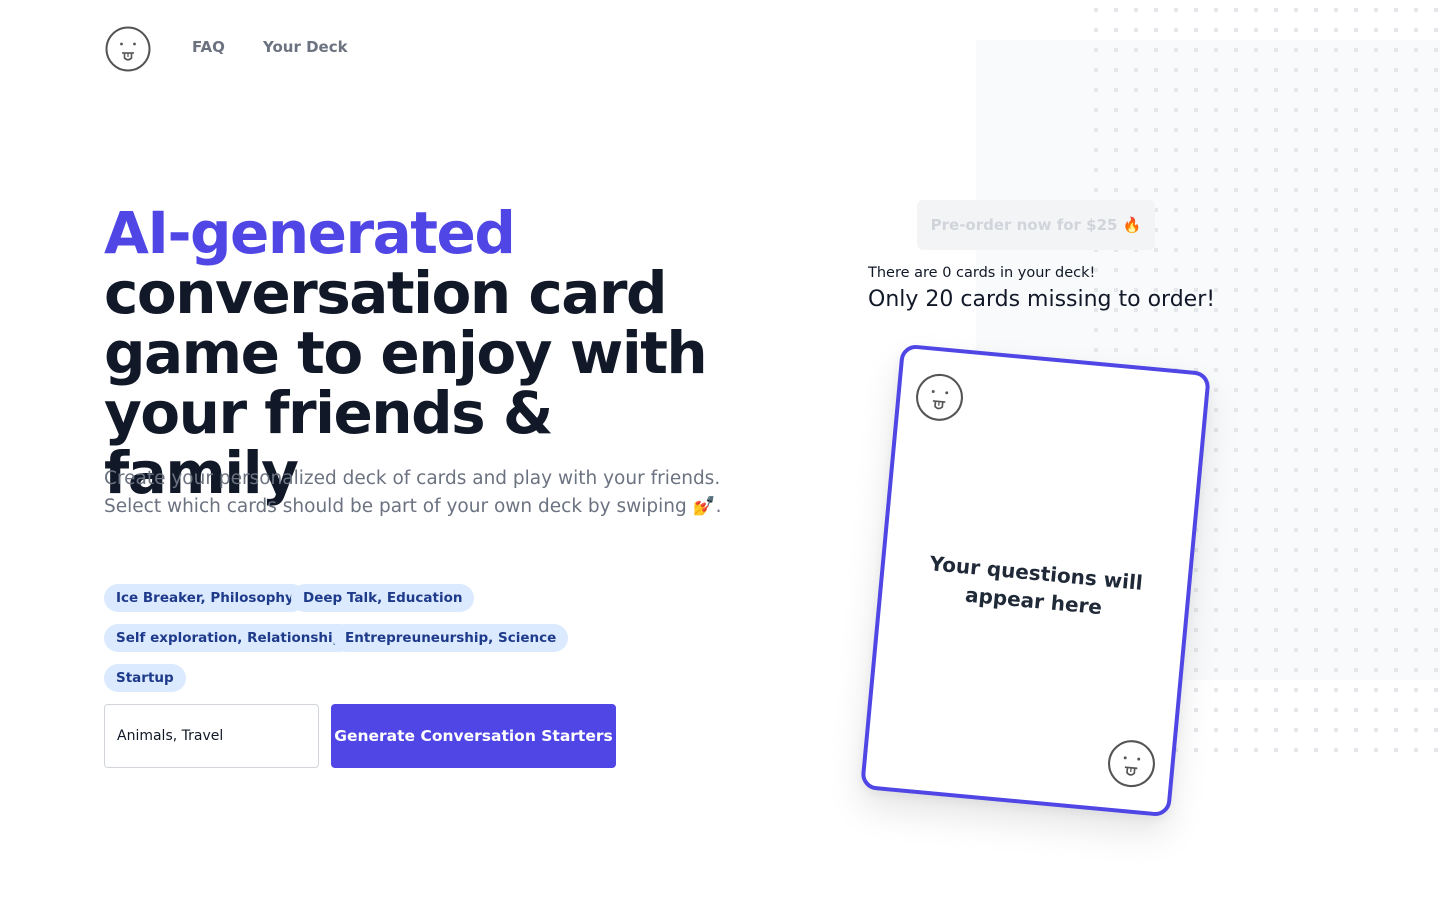  What do you see at coordinates (229, 638) in the screenshot?
I see `topic-tag: Self exploration, Relationship` at bounding box center [229, 638].